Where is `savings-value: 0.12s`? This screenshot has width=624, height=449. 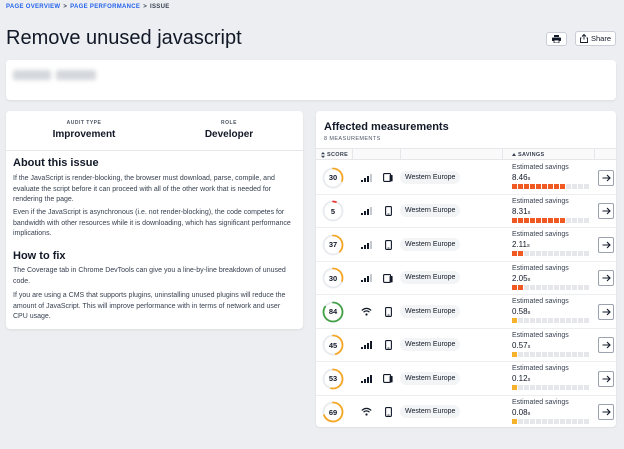 savings-value: 0.12s is located at coordinates (521, 378).